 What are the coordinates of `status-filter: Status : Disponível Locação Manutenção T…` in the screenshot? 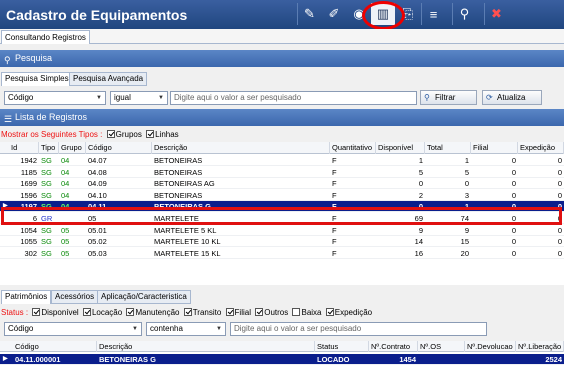 It's located at (282, 312).